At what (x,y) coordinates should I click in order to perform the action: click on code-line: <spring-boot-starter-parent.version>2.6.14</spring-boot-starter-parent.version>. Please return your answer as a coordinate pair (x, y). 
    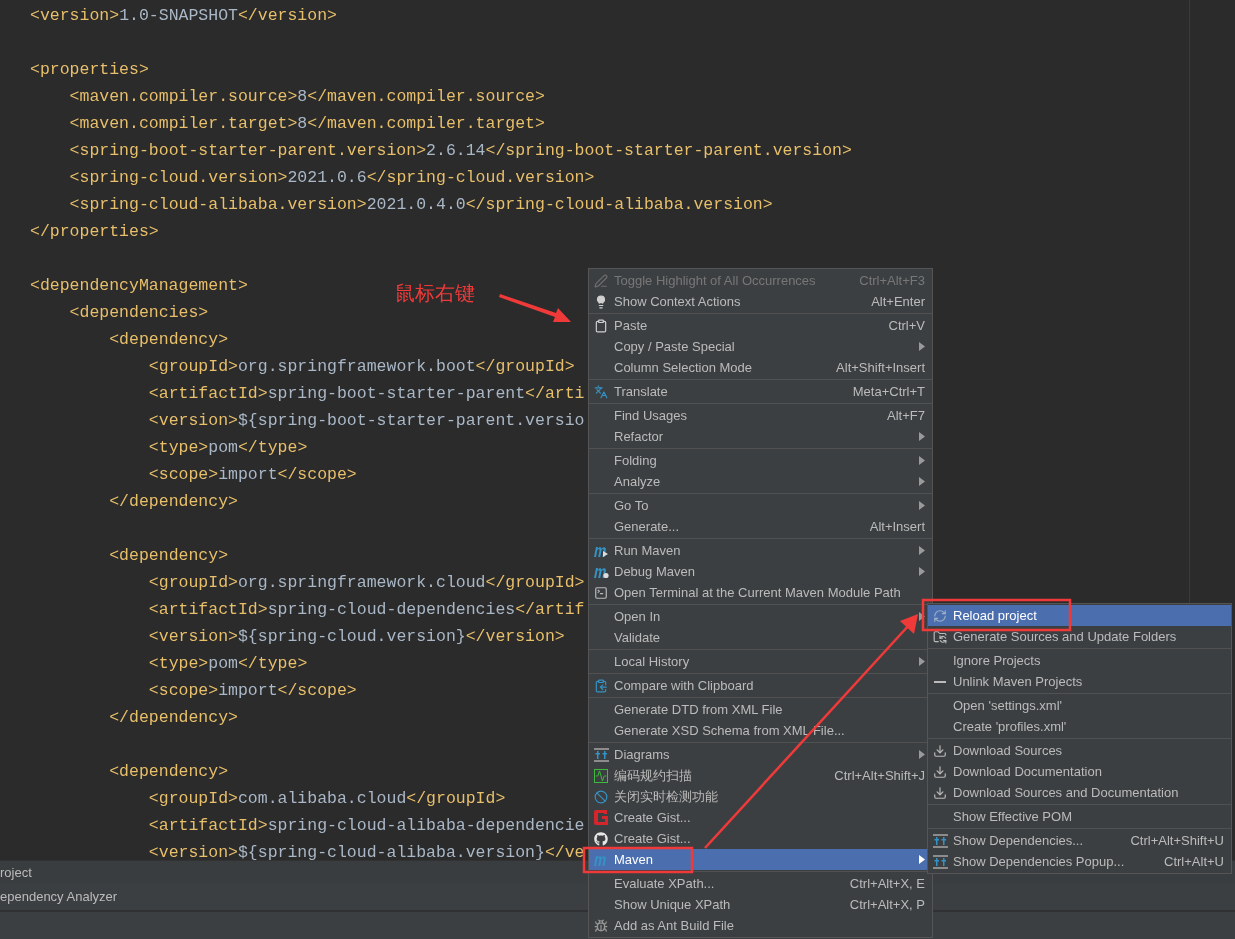
    Looking at the image, I should click on (460, 150).